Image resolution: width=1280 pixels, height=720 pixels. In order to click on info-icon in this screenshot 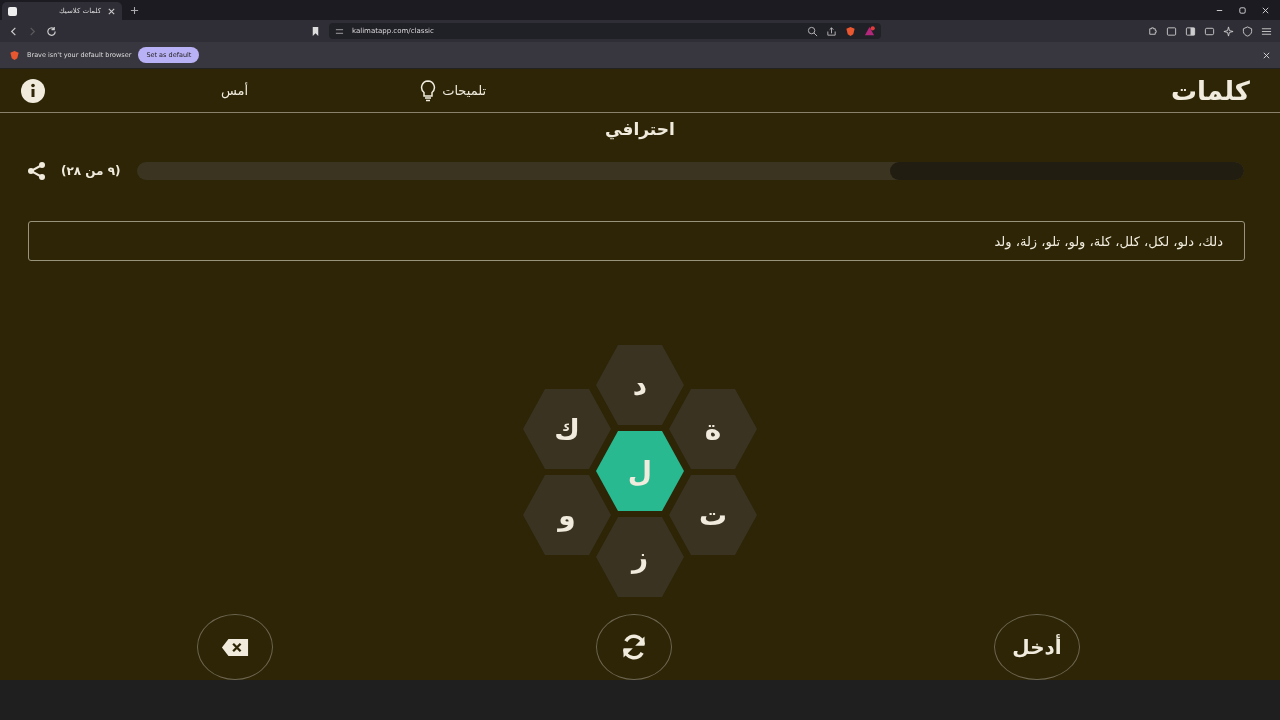, I will do `click(33, 90)`.